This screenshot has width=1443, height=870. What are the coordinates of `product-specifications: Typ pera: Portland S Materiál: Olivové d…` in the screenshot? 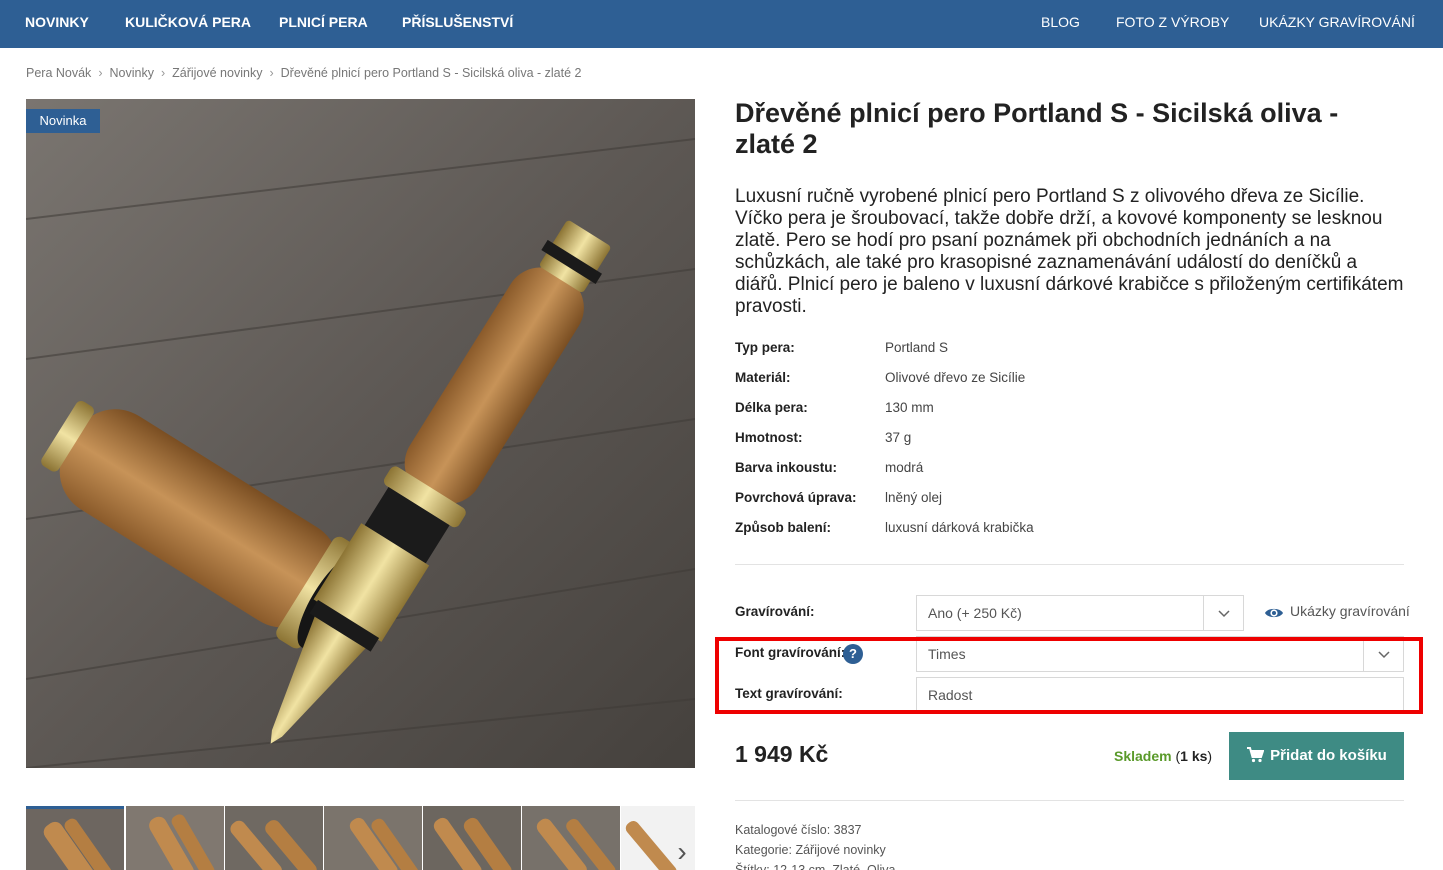 It's located at (1069, 441).